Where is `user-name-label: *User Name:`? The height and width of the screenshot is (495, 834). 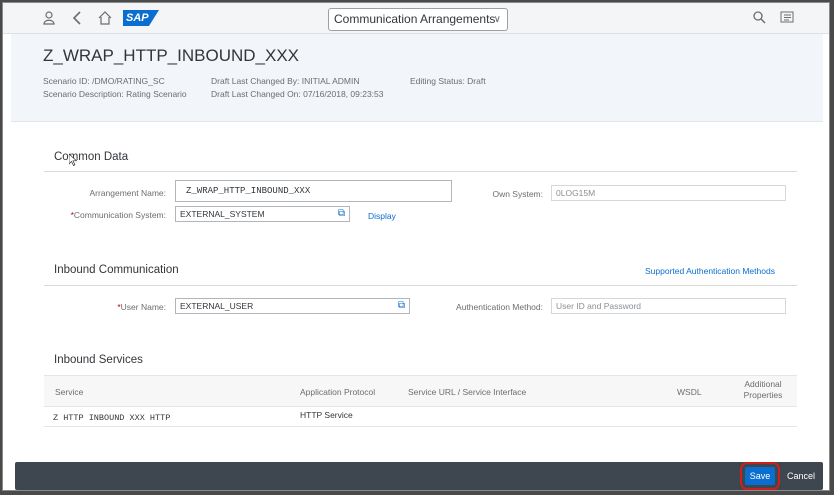
user-name-label: *User Name: is located at coordinates (108, 307).